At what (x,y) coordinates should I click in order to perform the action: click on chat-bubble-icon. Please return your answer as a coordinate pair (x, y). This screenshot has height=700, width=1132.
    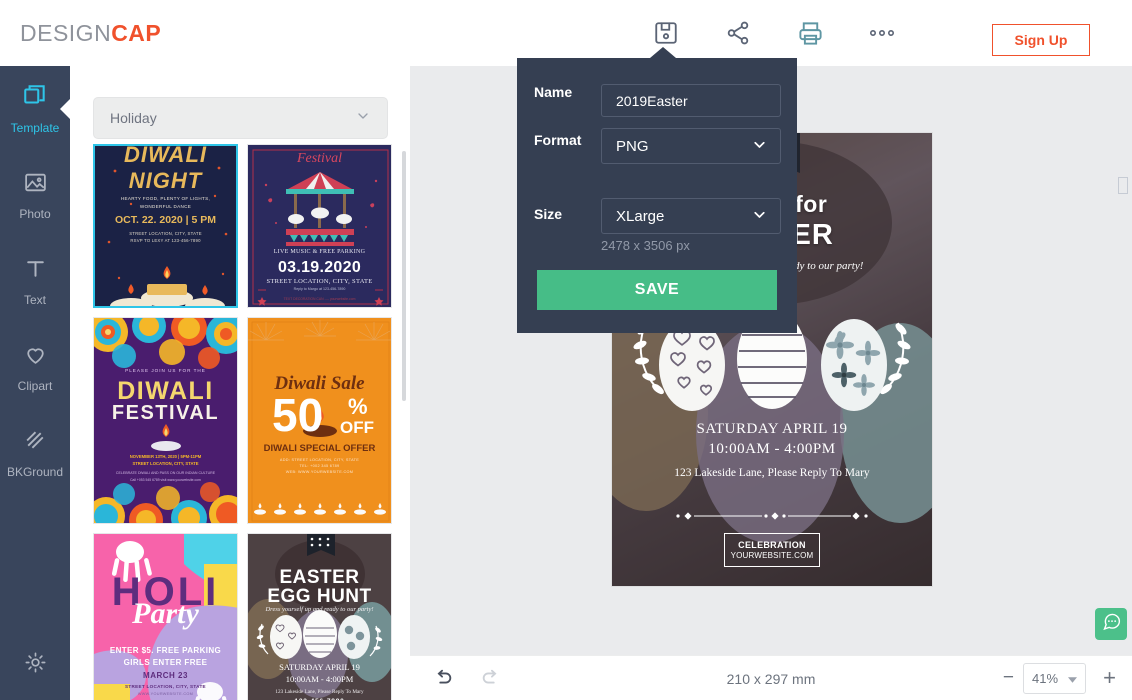
    Looking at the image, I should click on (1111, 624).